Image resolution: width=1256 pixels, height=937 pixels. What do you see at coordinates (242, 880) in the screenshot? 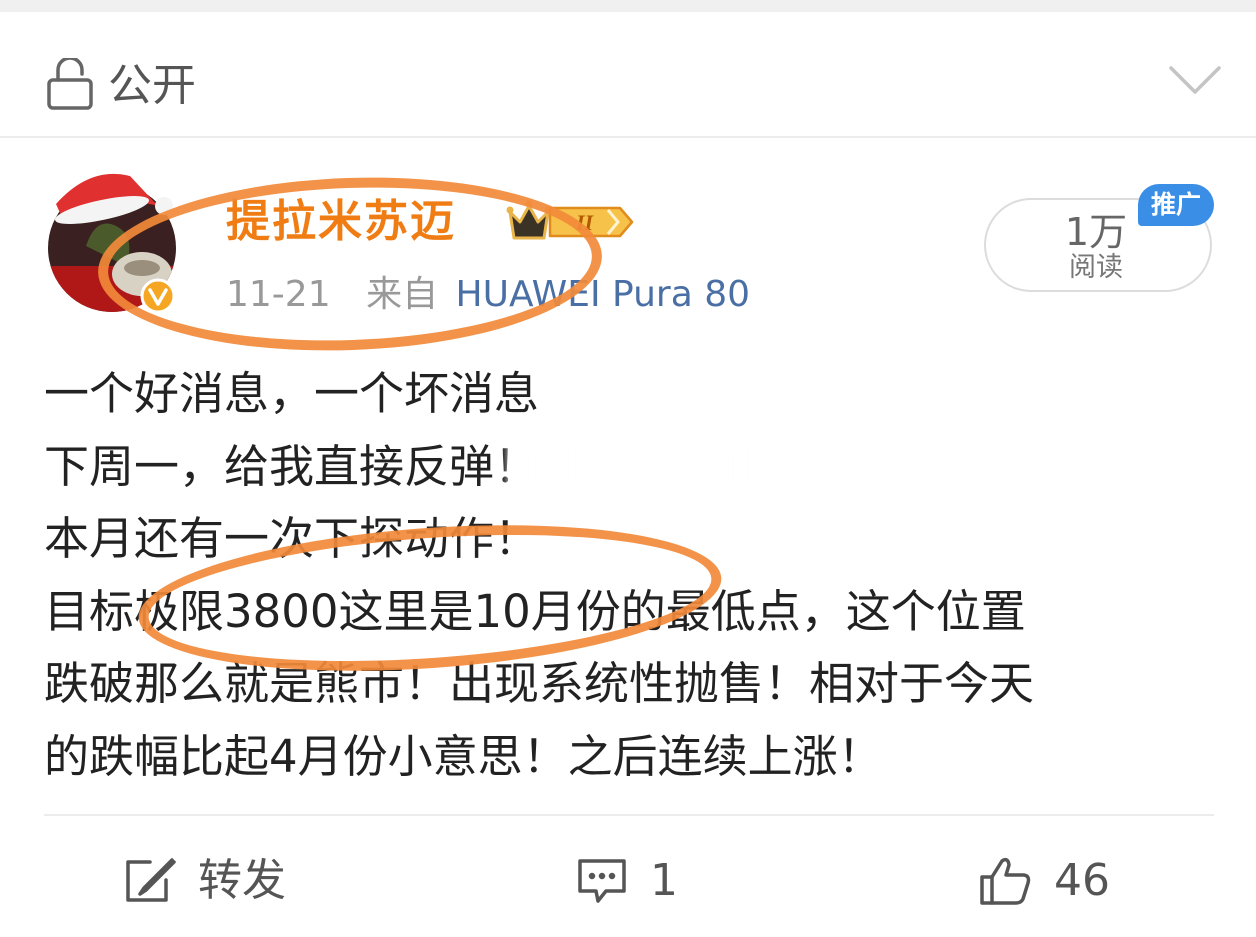
I see `repost-label: 转发` at bounding box center [242, 880].